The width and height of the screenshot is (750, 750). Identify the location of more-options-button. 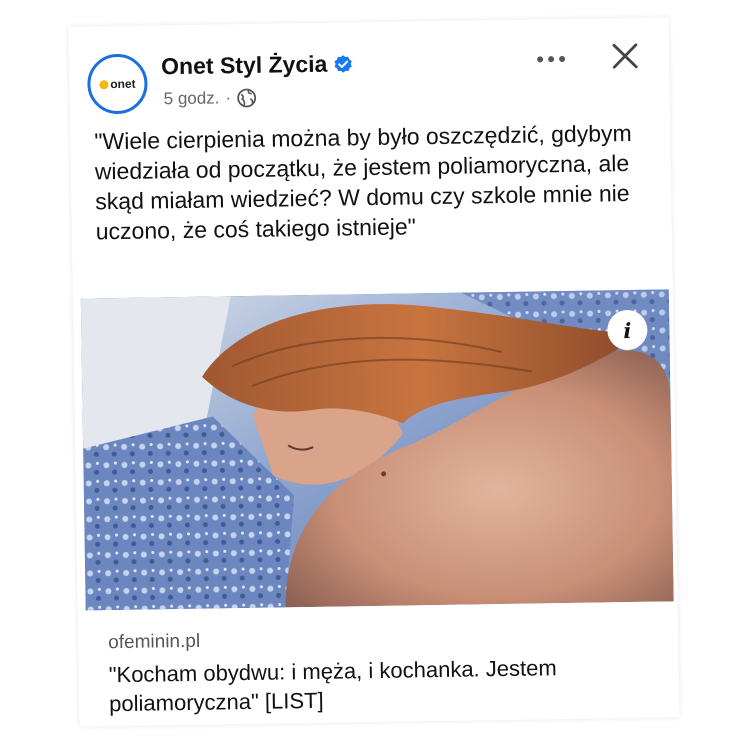
(551, 59).